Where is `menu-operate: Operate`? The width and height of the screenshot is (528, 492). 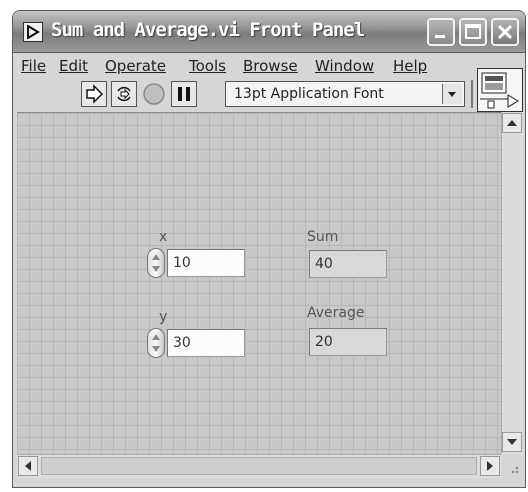
menu-operate: Operate is located at coordinates (135, 66).